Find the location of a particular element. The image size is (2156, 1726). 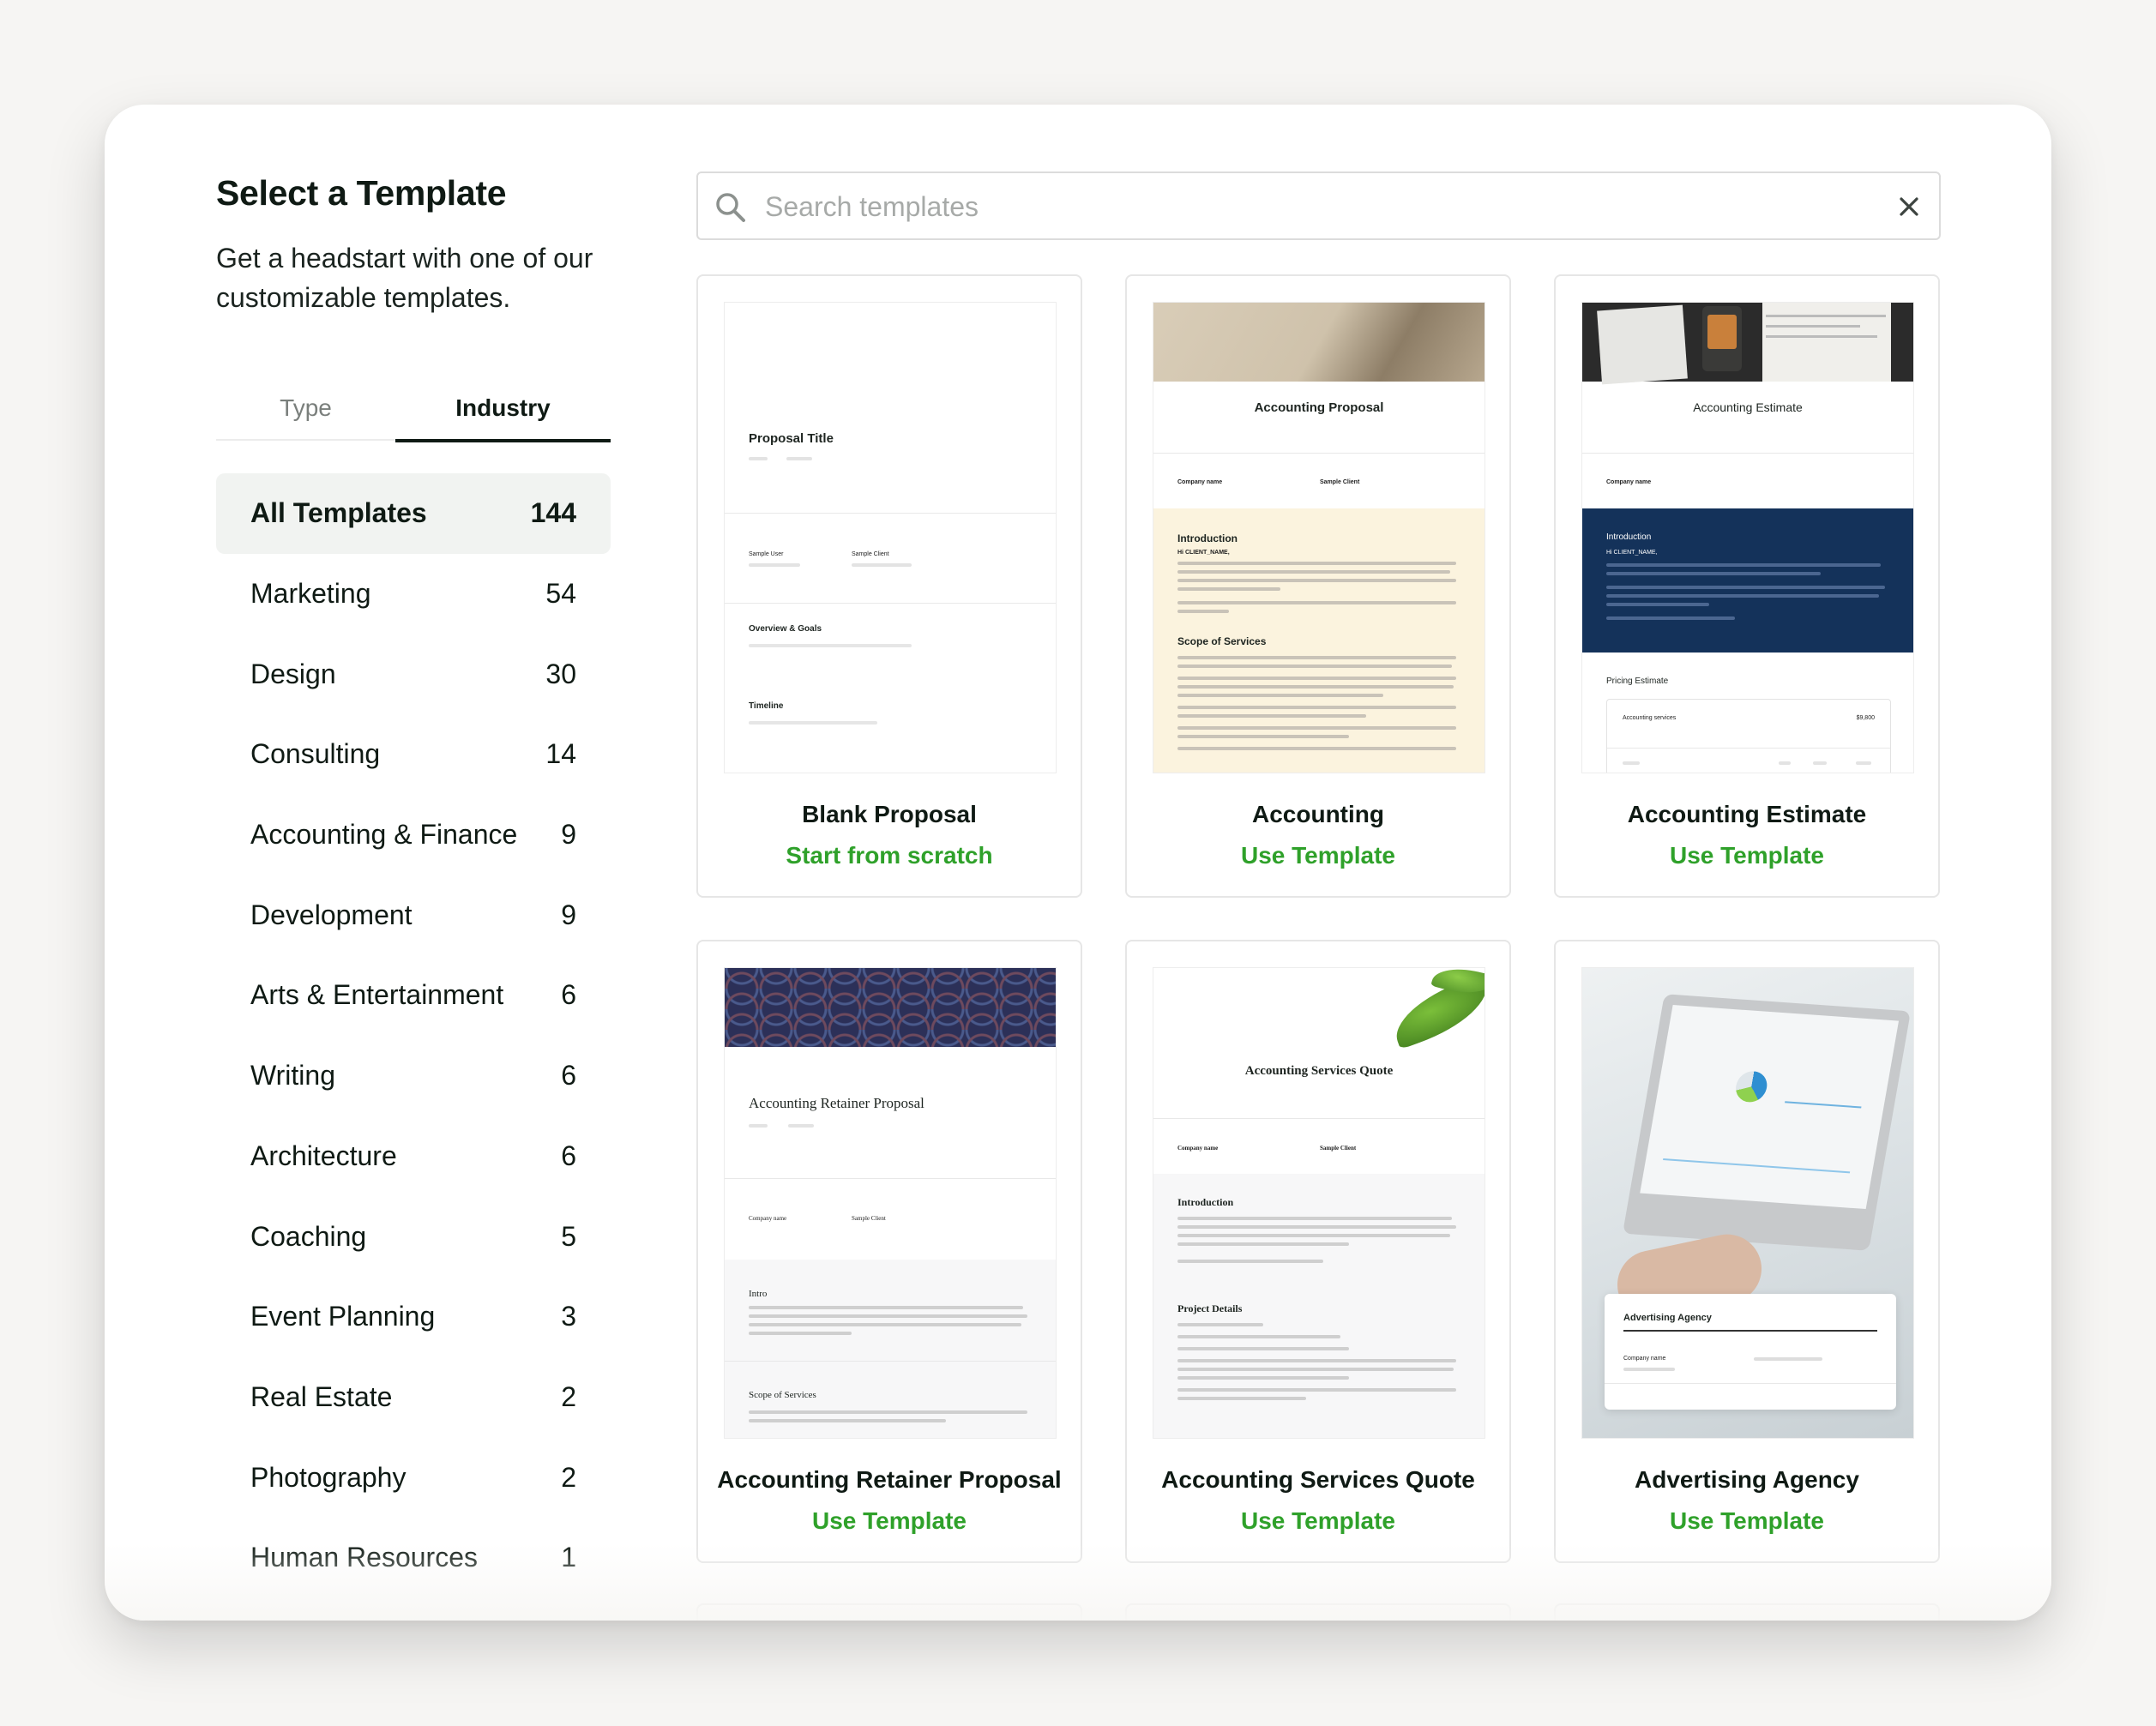

category-architecture: Architecture 6 is located at coordinates (413, 1156).